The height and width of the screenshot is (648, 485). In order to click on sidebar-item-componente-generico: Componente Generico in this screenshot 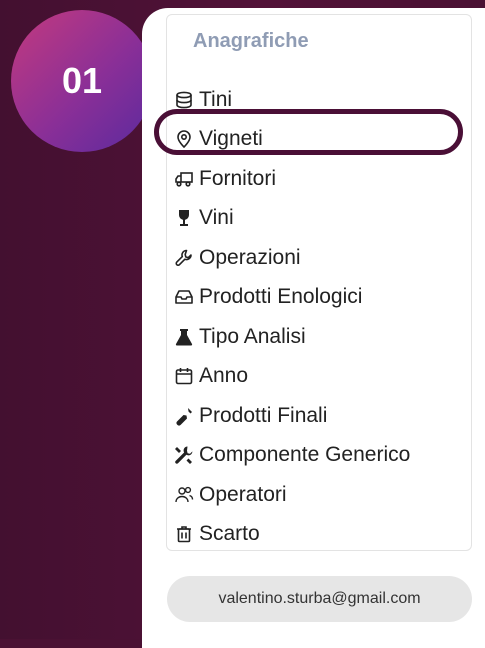, I will do `click(318, 456)`.